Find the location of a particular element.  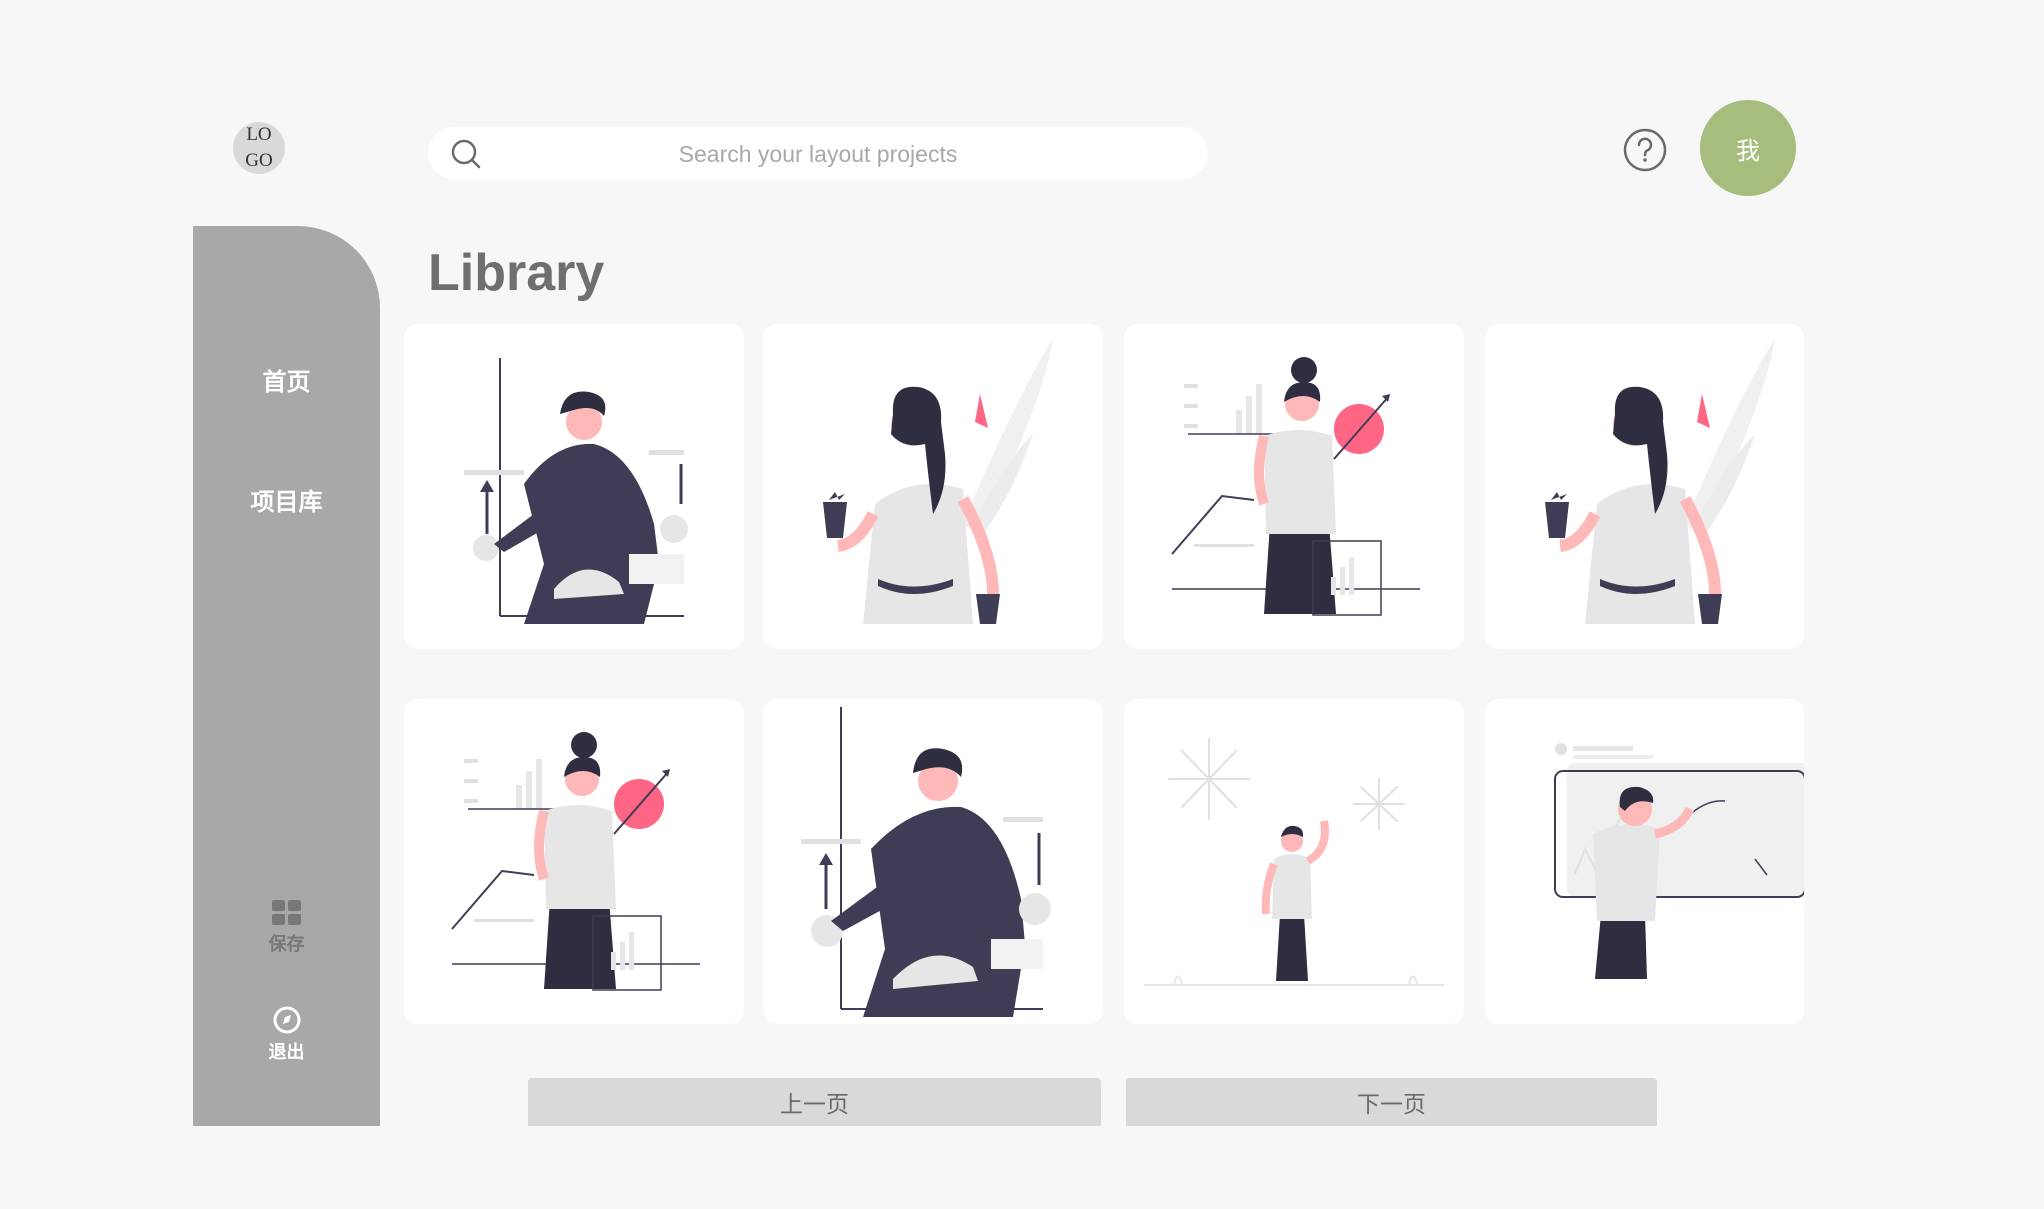

sidebar-item-library: 项目库 is located at coordinates (286, 499).